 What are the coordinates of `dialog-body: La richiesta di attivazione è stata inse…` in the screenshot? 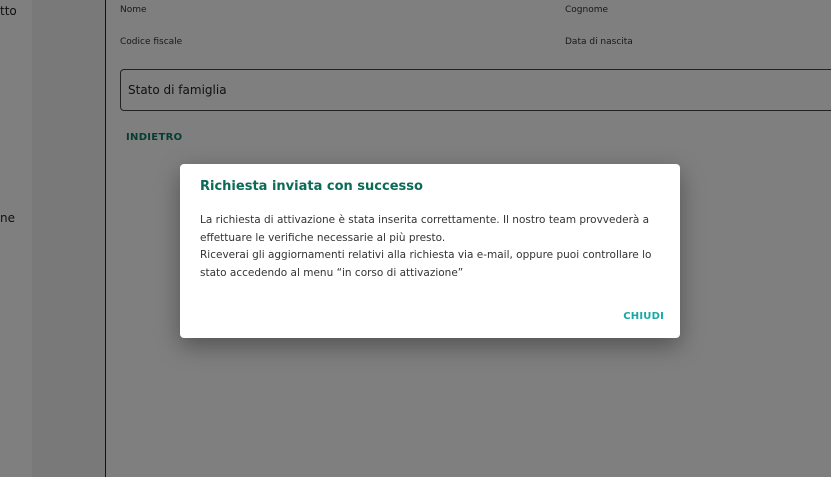 It's located at (430, 247).